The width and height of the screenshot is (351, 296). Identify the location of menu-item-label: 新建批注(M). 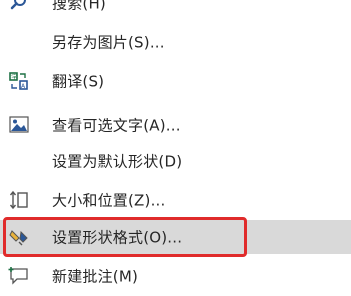
(95, 276).